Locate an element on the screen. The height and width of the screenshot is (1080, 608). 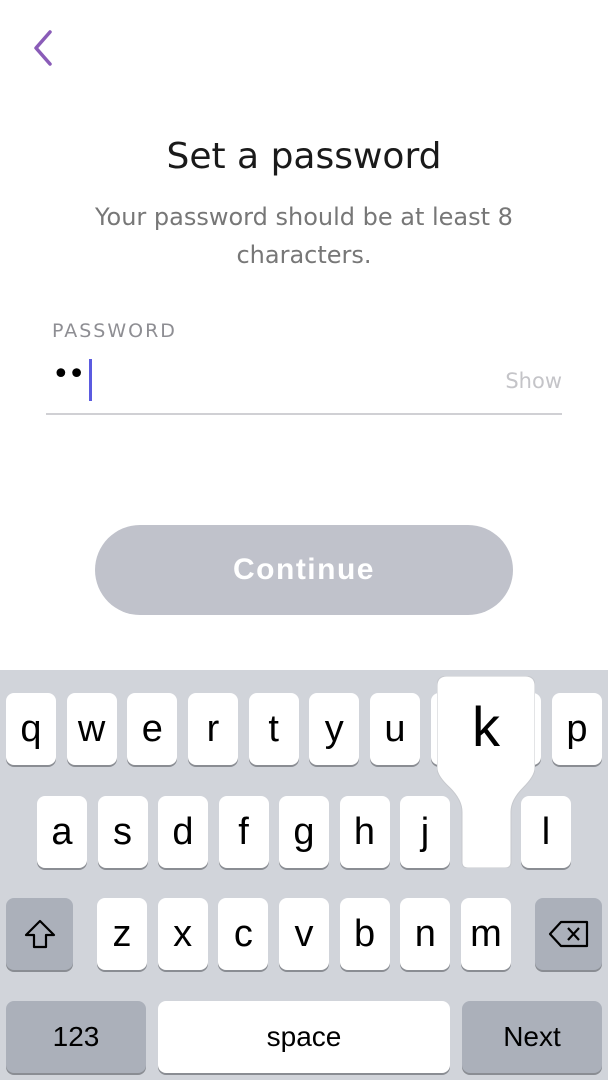
shift-key is located at coordinates (39, 934).